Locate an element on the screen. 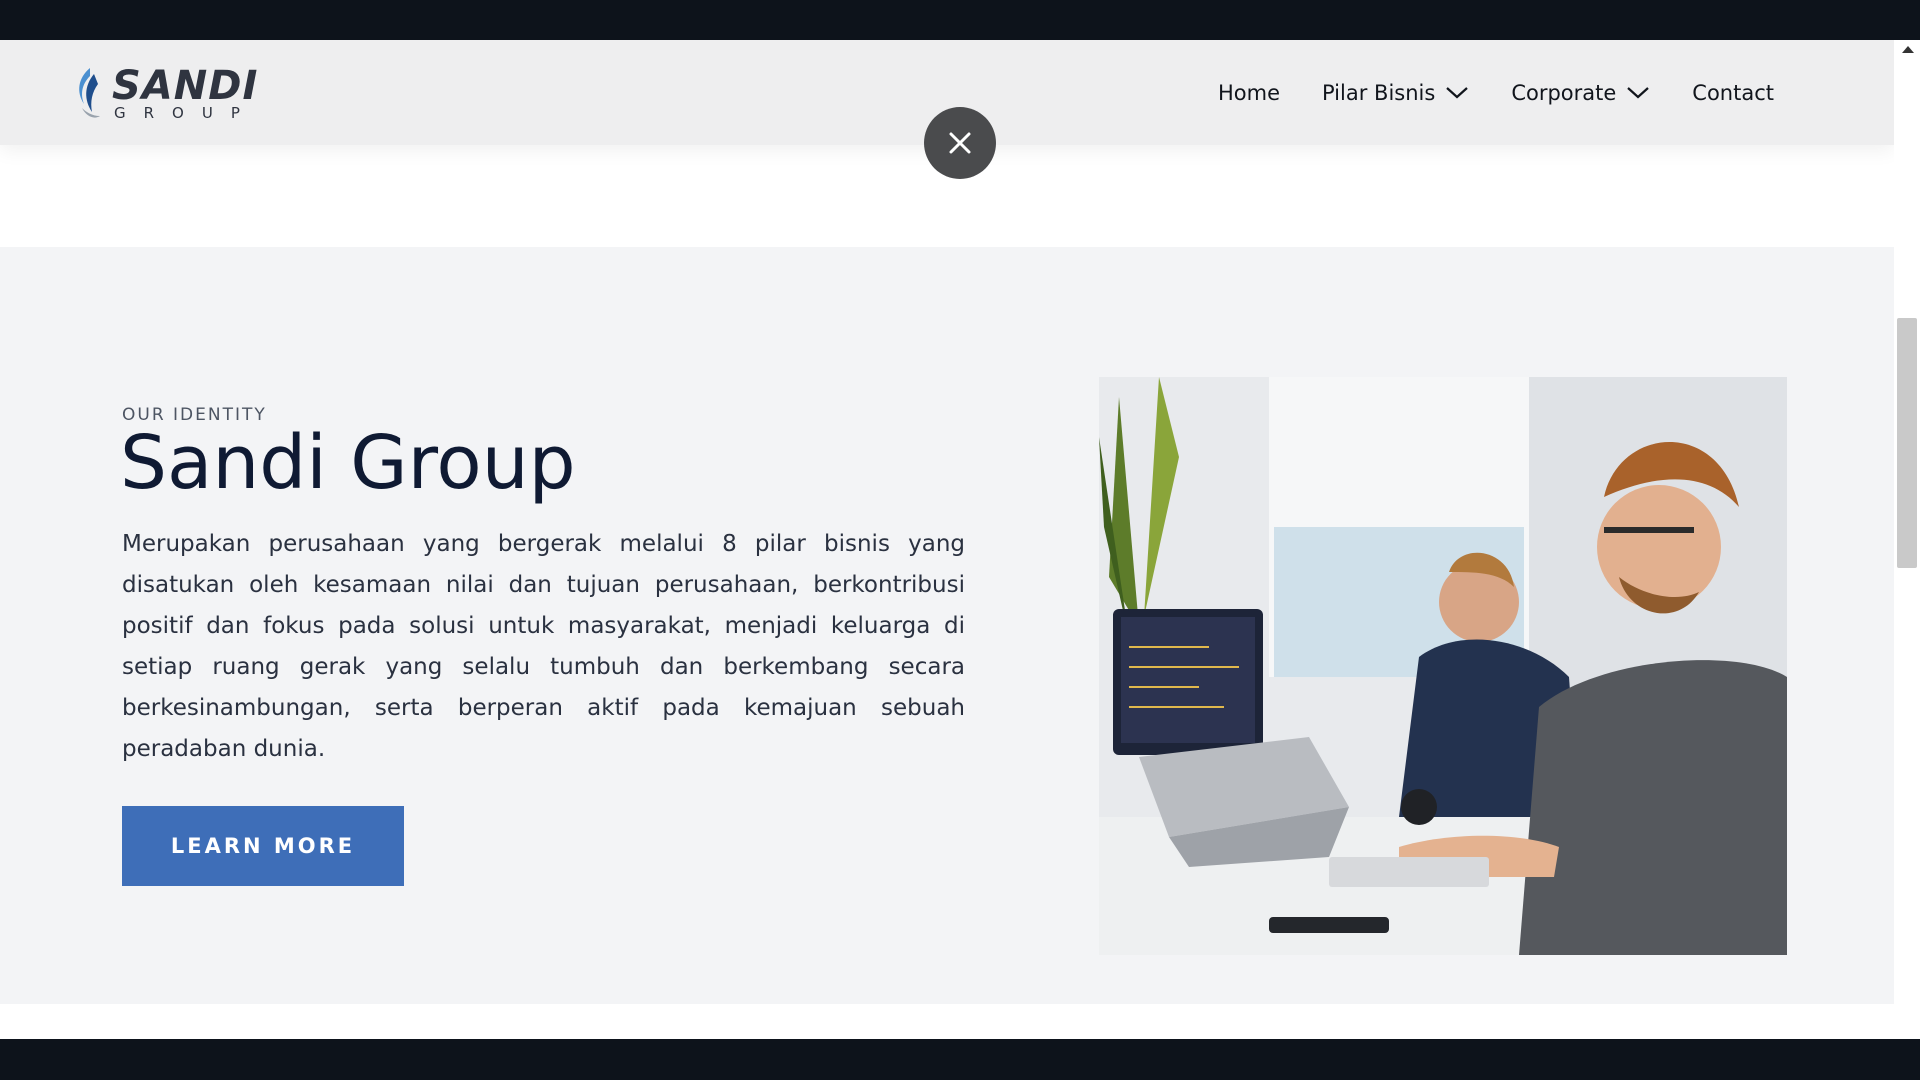 The width and height of the screenshot is (1920, 1080). nav-pilar-bisnis-label: Pilar Bisnis is located at coordinates (1378, 92).